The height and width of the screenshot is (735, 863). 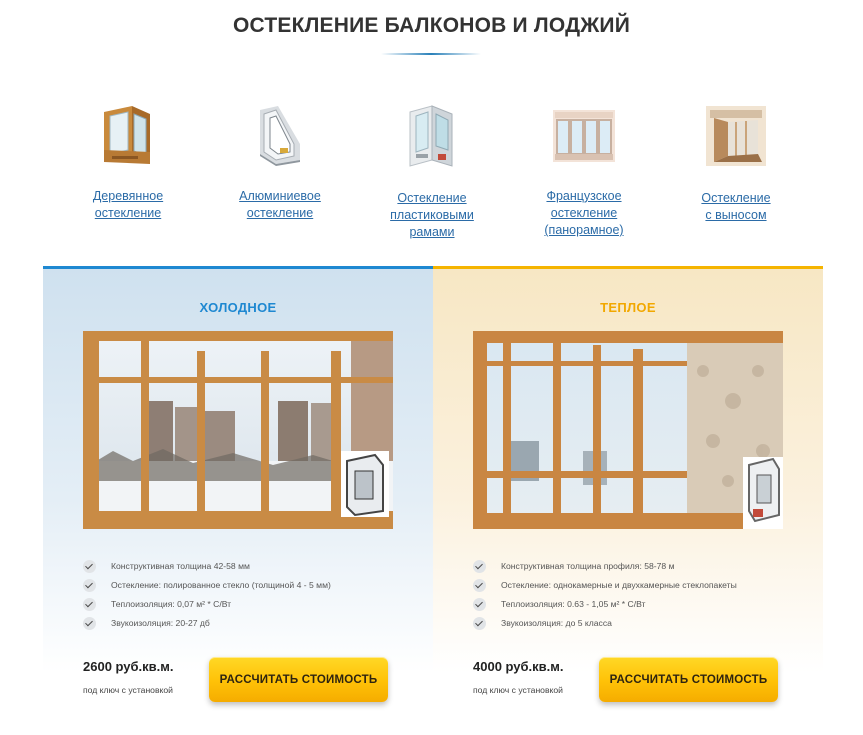 I want to click on wooden-window-profile-icon, so click(x=127, y=135).